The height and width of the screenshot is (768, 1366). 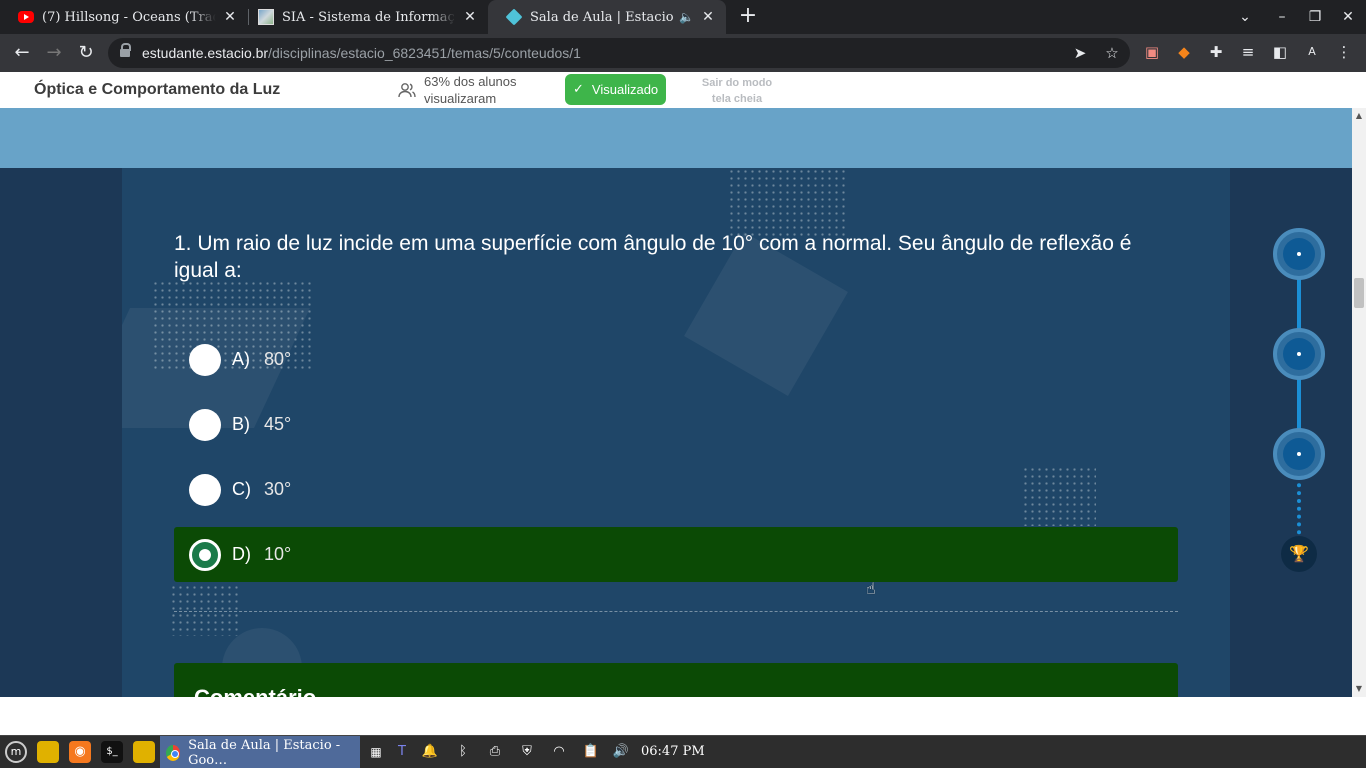 What do you see at coordinates (430, 752) in the screenshot?
I see `notifications-icon: 🔔` at bounding box center [430, 752].